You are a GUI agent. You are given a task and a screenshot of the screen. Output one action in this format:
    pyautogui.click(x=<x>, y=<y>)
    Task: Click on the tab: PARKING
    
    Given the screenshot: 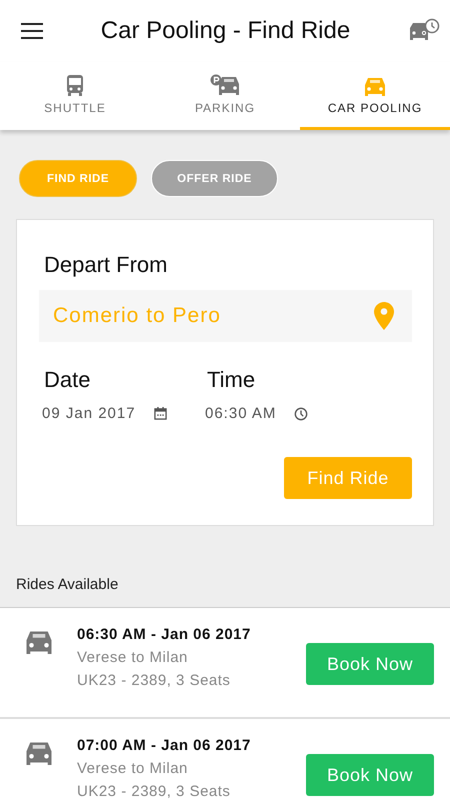 What is the action you would take?
    pyautogui.click(x=225, y=96)
    